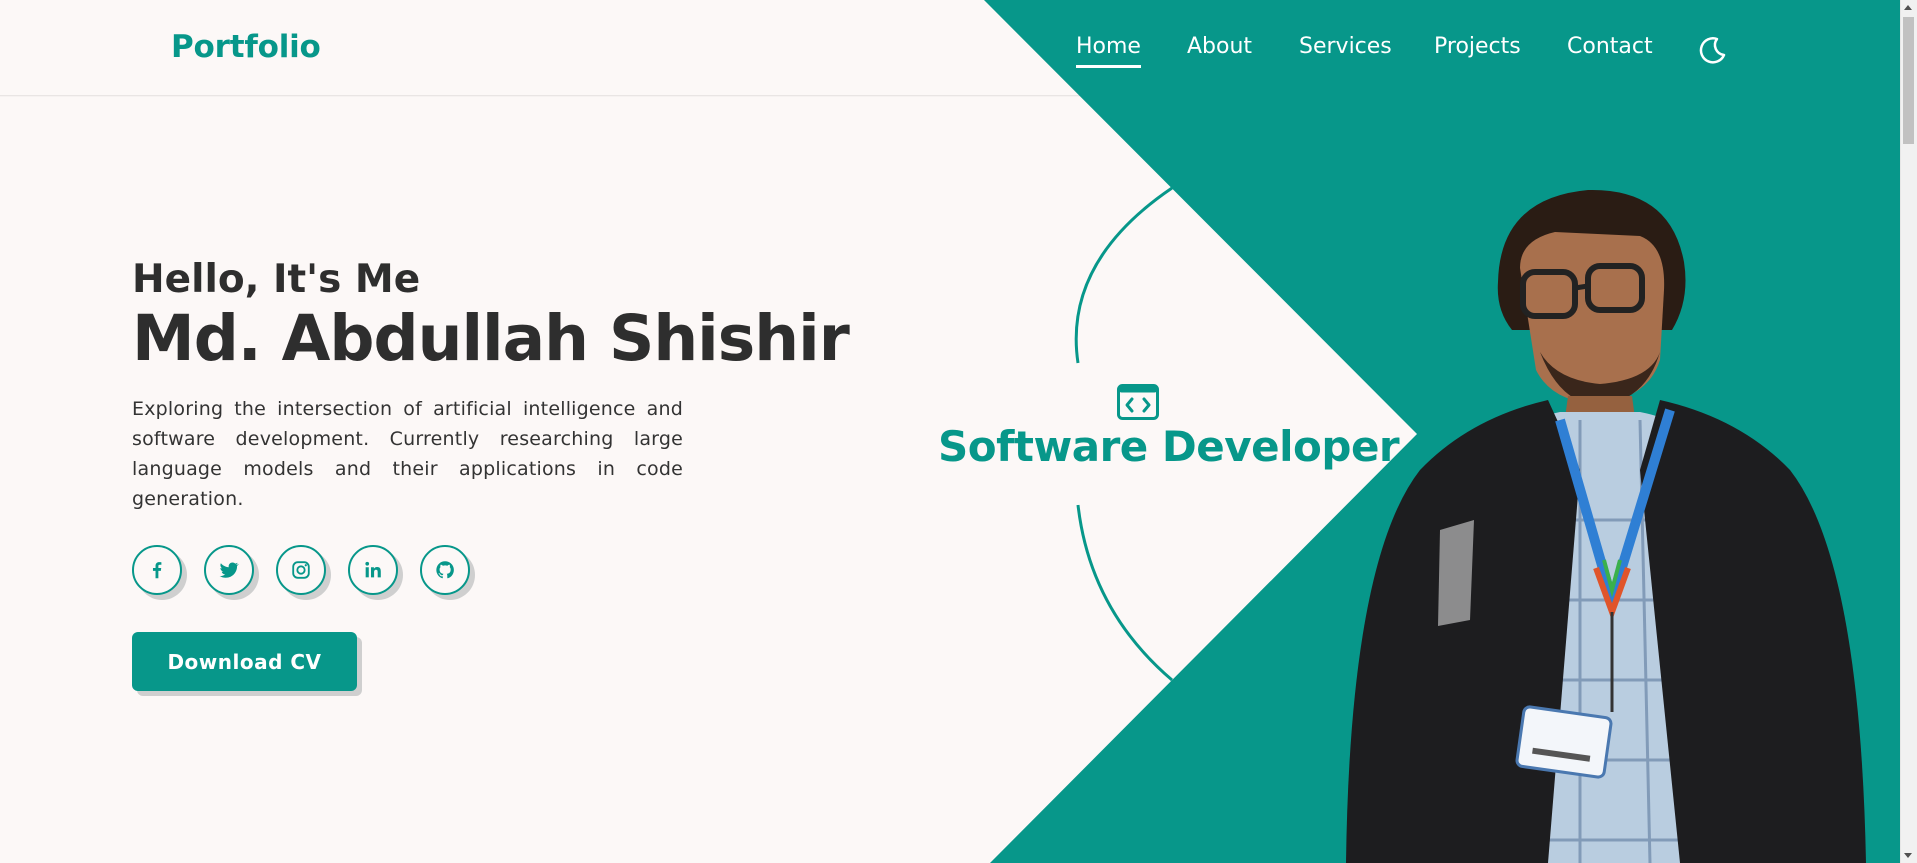 This screenshot has width=1917, height=863. I want to click on header-shadow, so click(540, 96).